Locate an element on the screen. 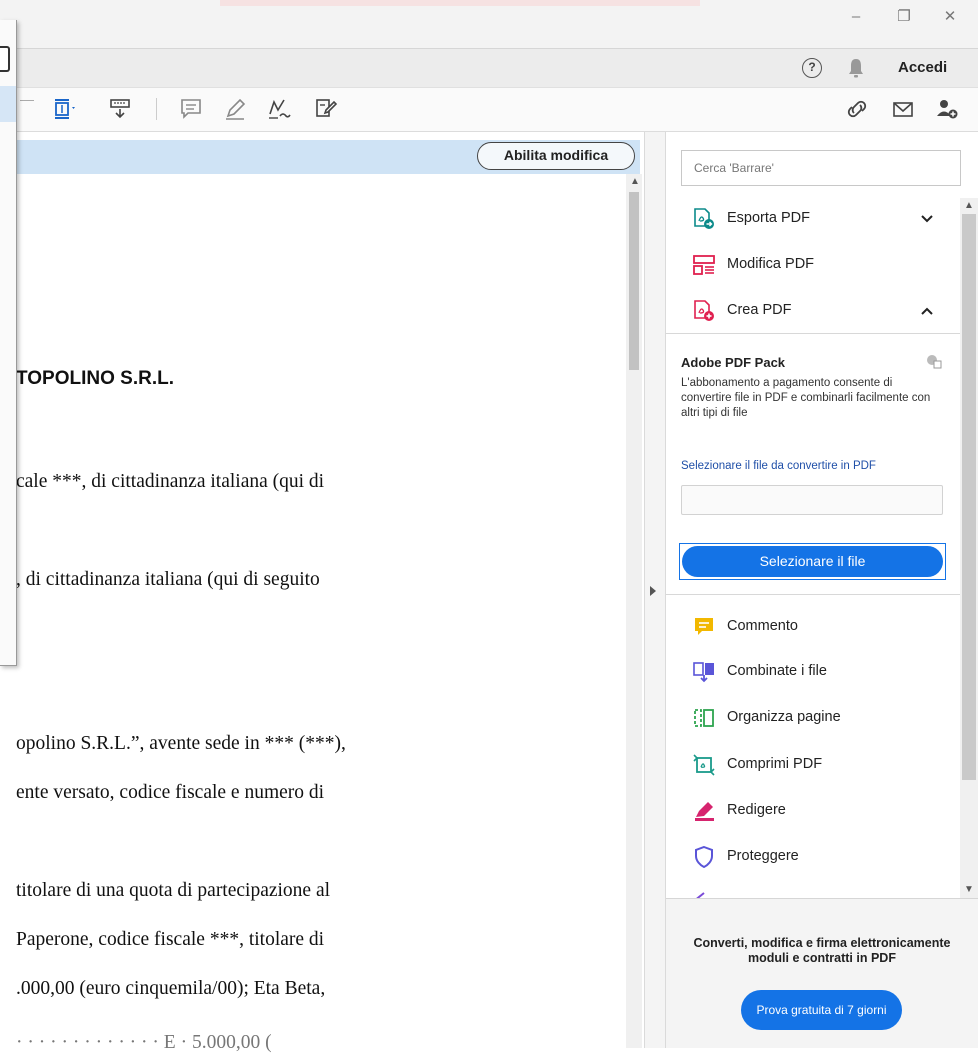 The width and height of the screenshot is (978, 1054). organize-pages-icon is located at coordinates (704, 718).